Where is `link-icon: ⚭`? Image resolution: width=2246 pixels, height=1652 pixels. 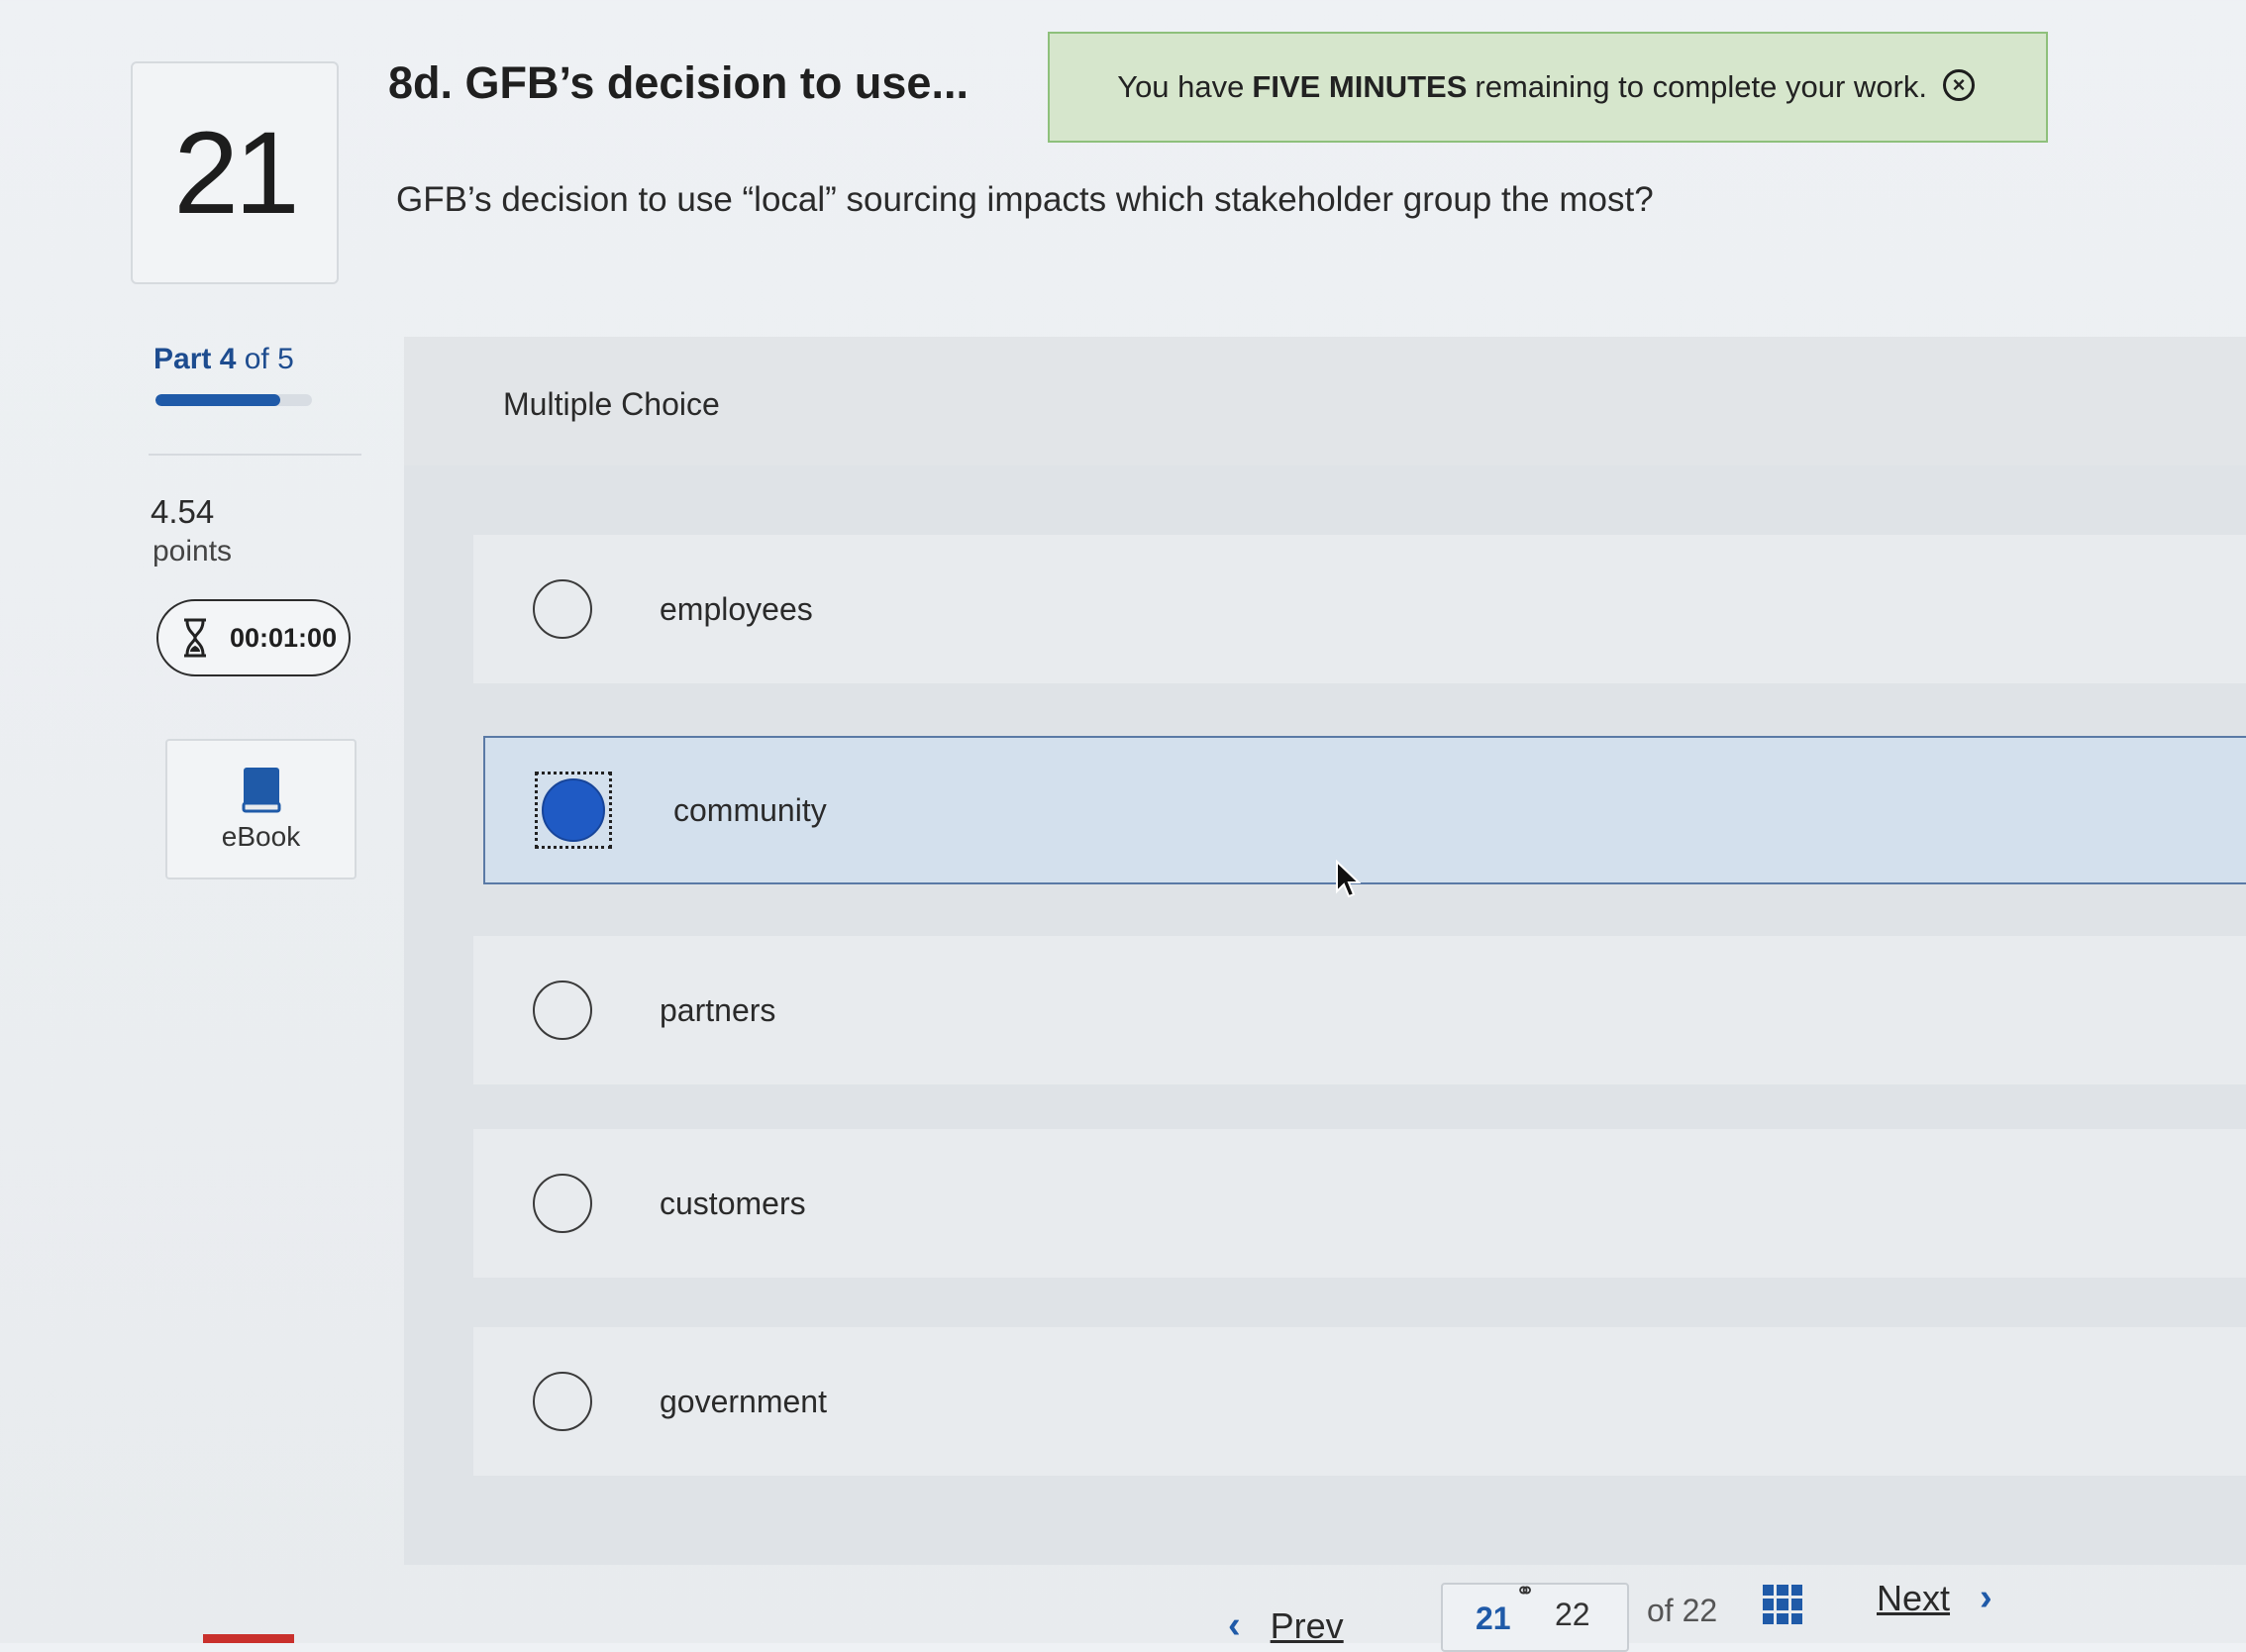 link-icon: ⚭ is located at coordinates (1525, 1591).